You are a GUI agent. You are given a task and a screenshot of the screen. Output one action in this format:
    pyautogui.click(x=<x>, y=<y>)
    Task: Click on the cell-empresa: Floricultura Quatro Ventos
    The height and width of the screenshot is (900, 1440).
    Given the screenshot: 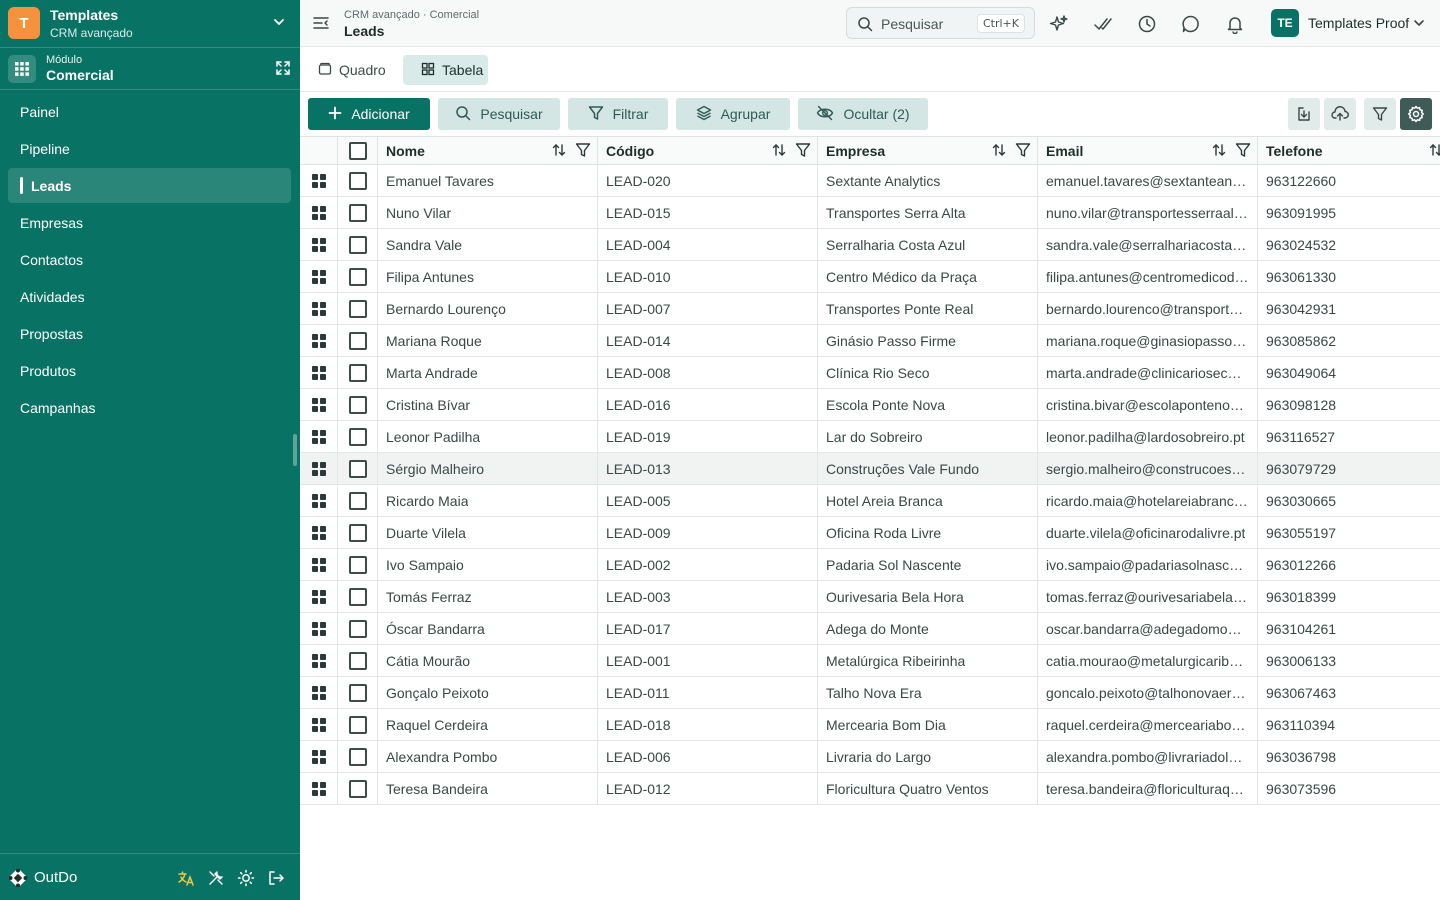 What is the action you would take?
    pyautogui.click(x=928, y=788)
    